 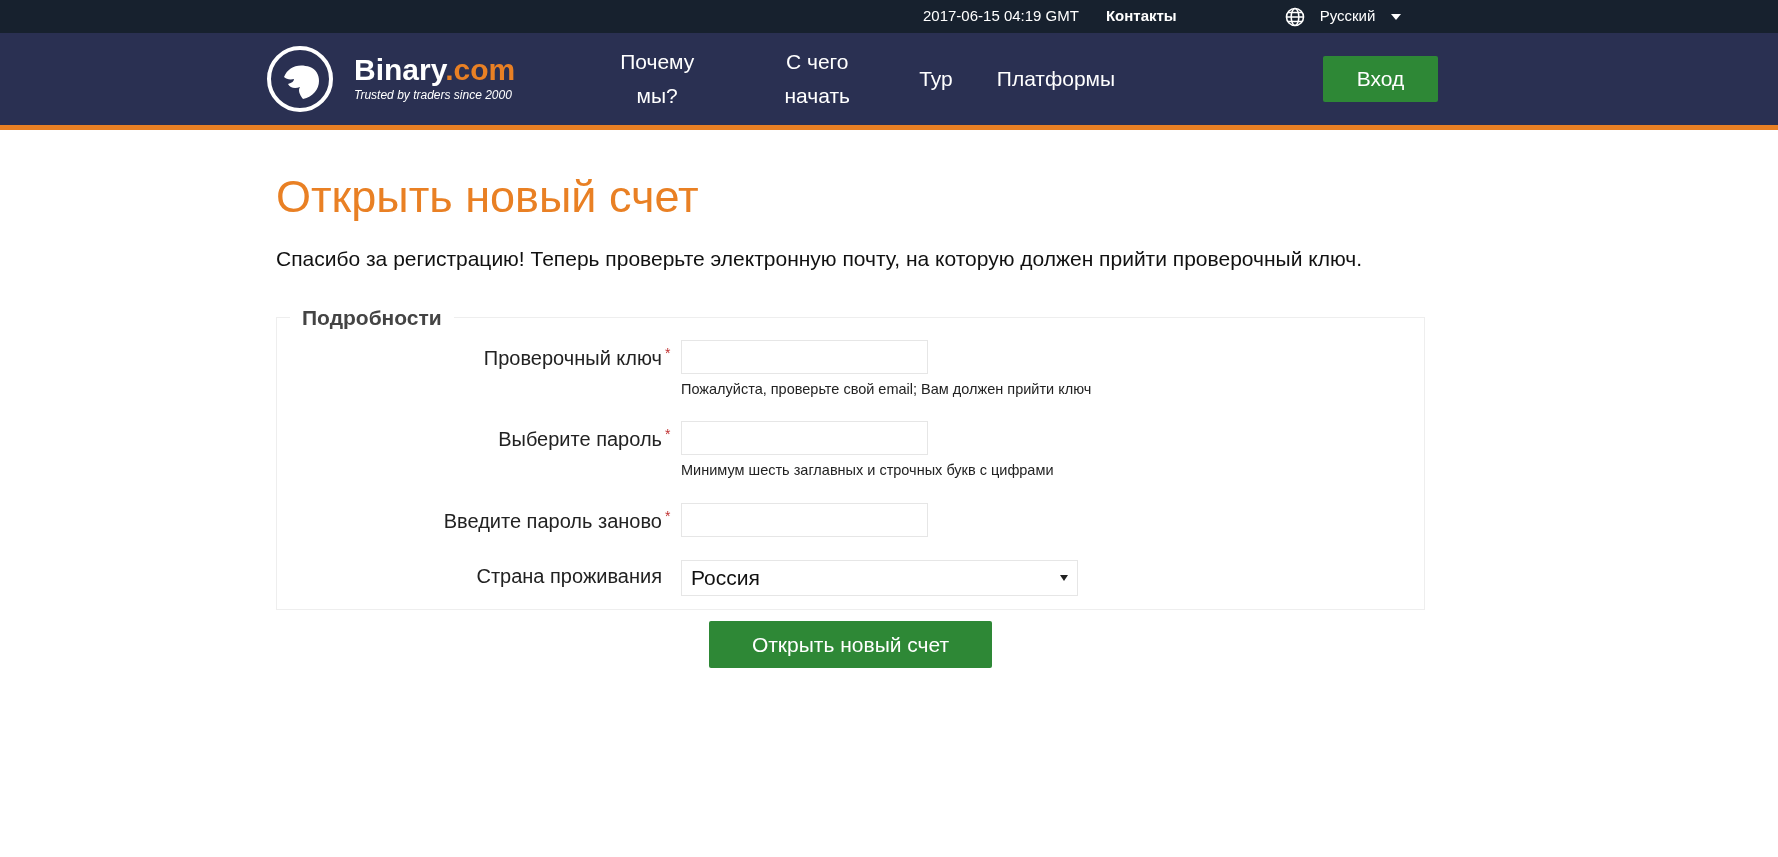 What do you see at coordinates (879, 578) in the screenshot?
I see `country-select: Россия` at bounding box center [879, 578].